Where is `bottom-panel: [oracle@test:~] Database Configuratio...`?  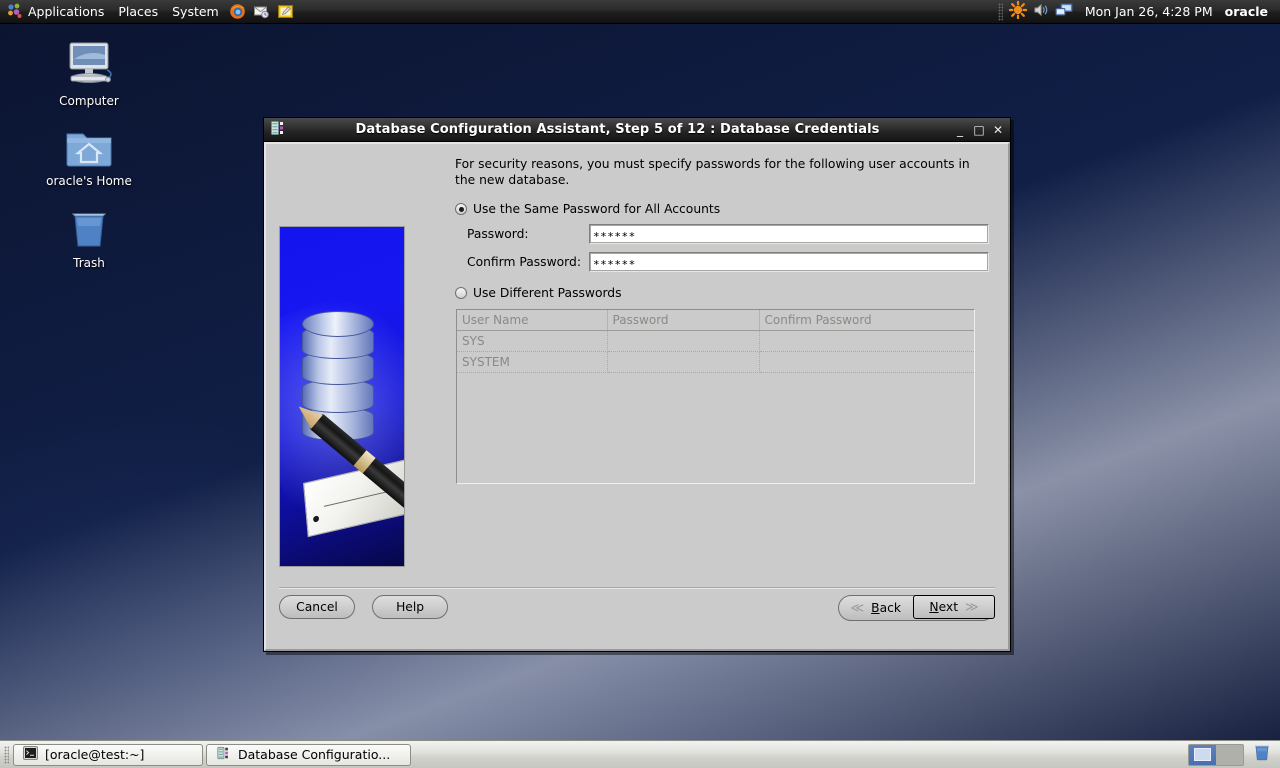
bottom-panel: [oracle@test:~] Database Configuratio... is located at coordinates (640, 754).